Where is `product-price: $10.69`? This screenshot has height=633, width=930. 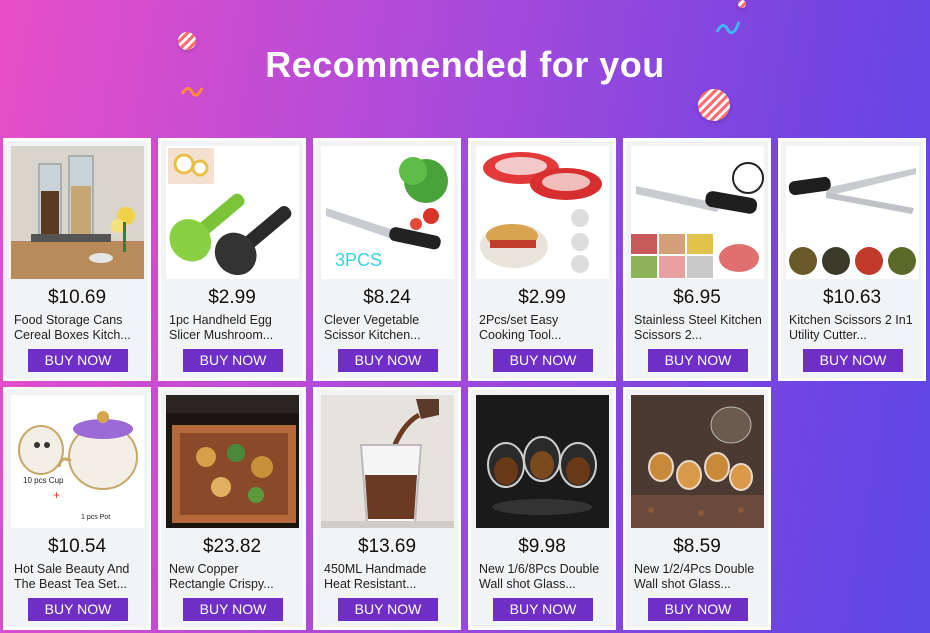 product-price: $10.69 is located at coordinates (77, 297).